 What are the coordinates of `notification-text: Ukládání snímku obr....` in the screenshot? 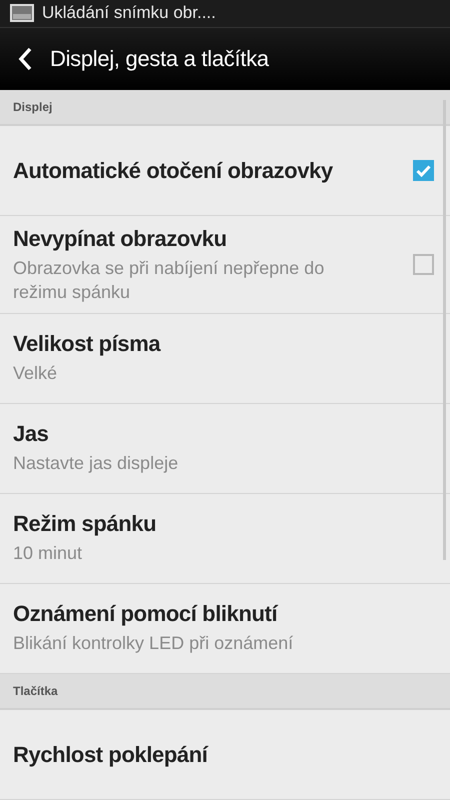 It's located at (129, 13).